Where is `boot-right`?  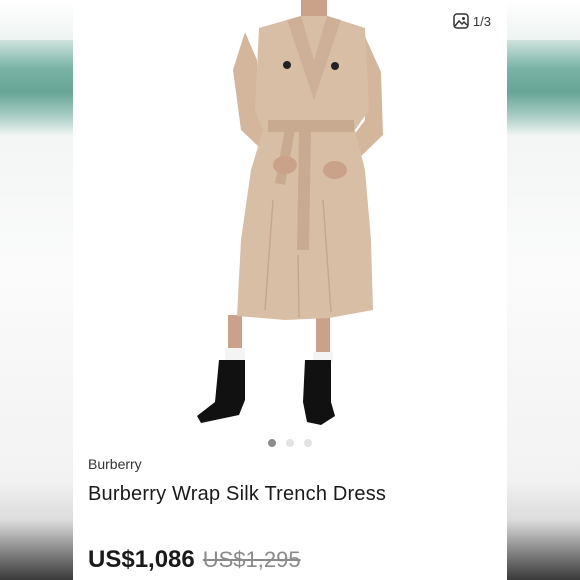
boot-right is located at coordinates (319, 392).